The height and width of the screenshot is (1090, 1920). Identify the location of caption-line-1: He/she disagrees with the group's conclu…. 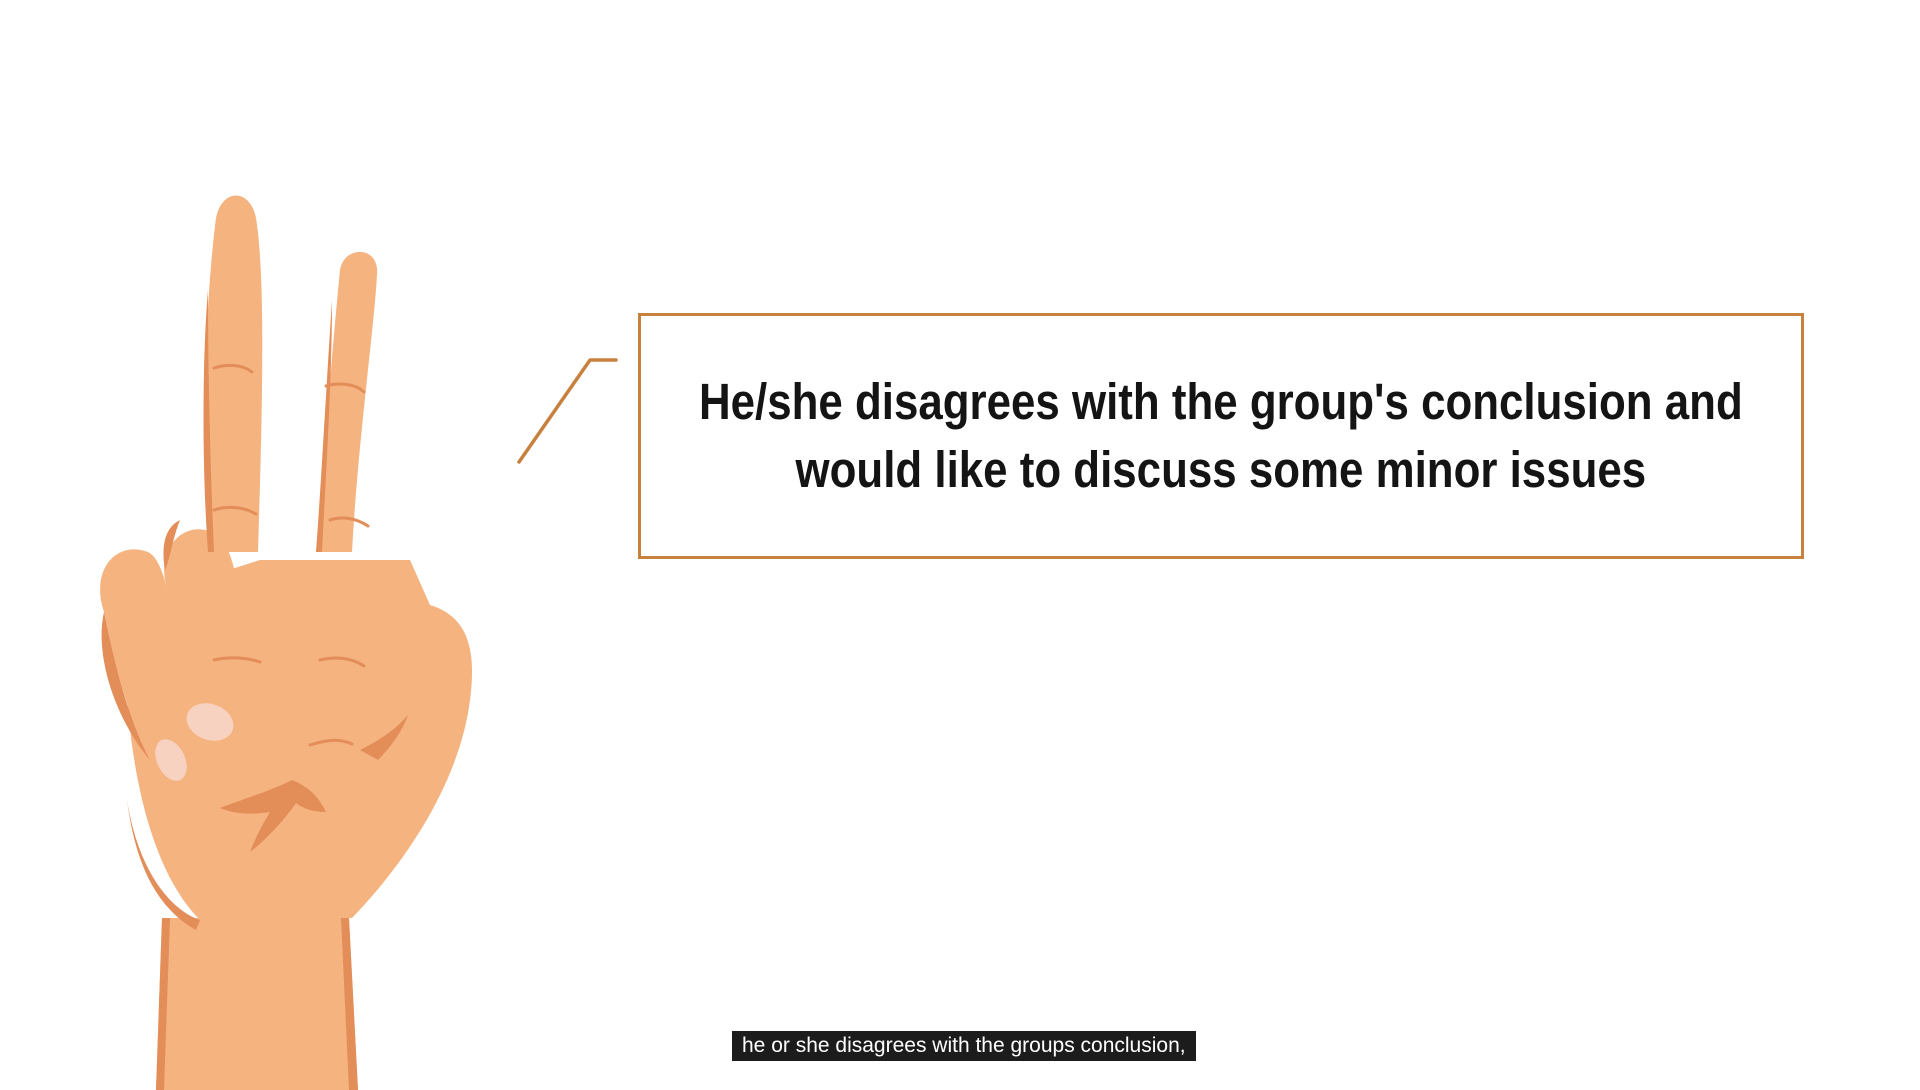
(1221, 401).